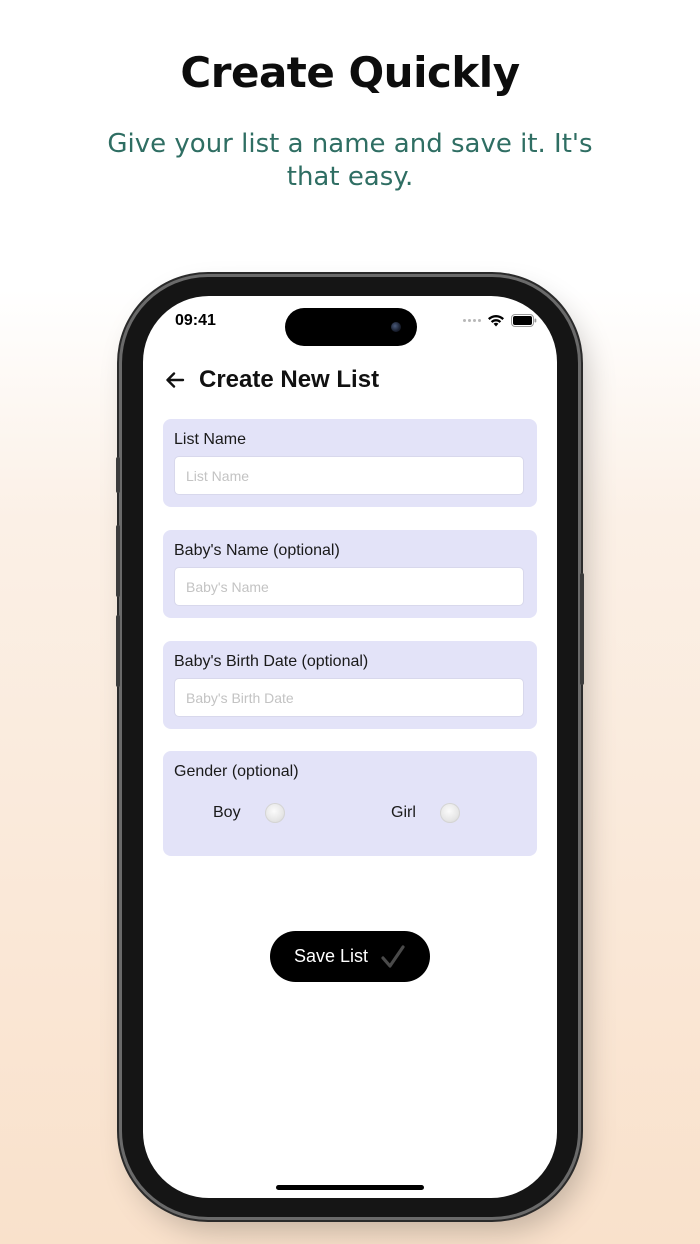  What do you see at coordinates (350, 803) in the screenshot?
I see `gender-card: Gender (optional) Boy Girl` at bounding box center [350, 803].